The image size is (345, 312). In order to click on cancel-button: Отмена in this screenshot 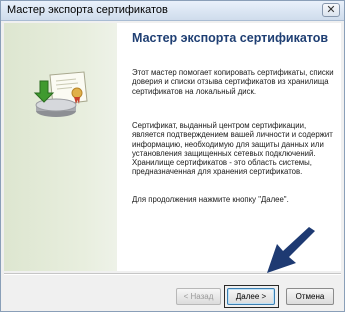, I will do `click(310, 296)`.